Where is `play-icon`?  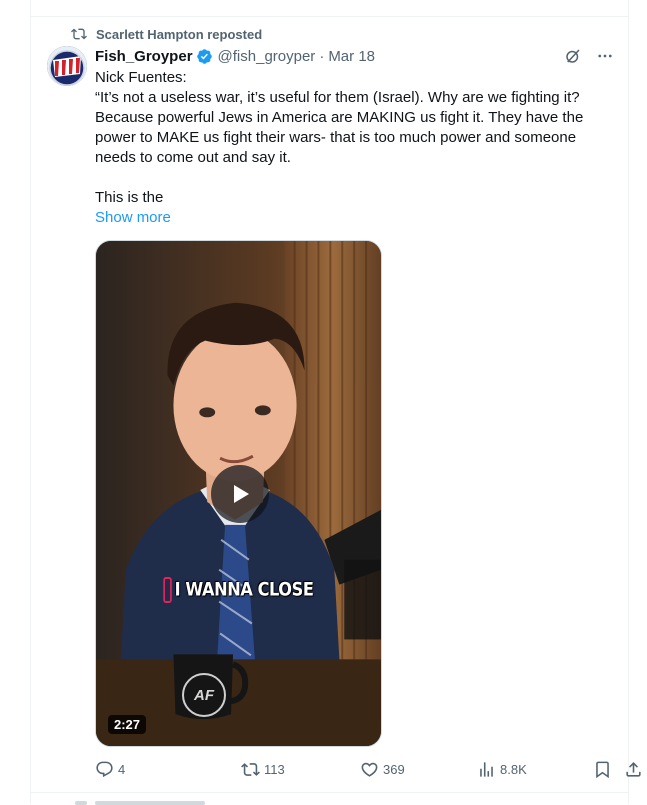 play-icon is located at coordinates (241, 494).